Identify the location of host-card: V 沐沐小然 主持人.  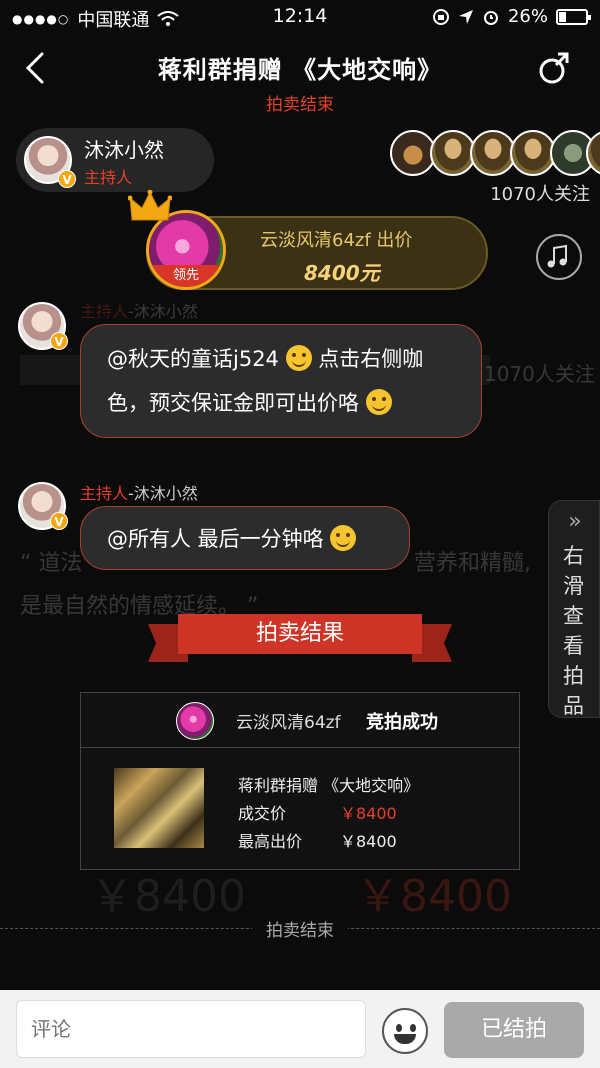
(115, 160).